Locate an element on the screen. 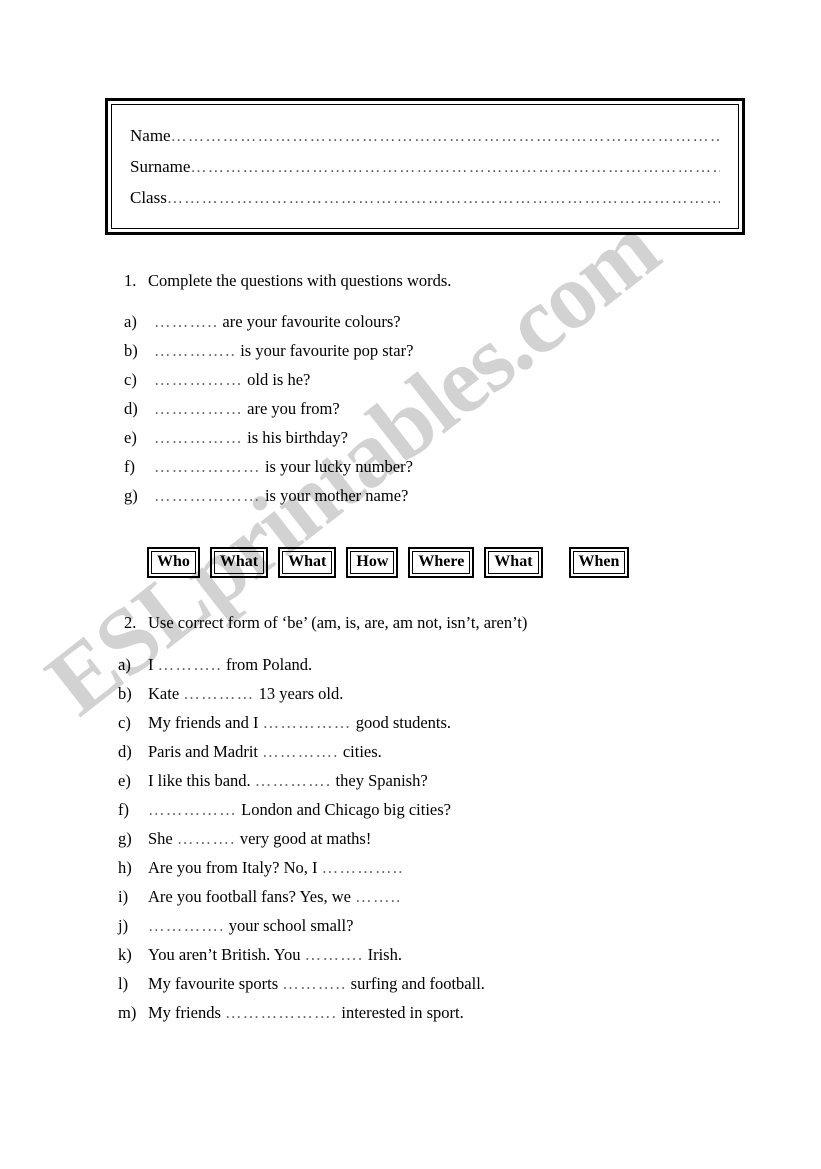  word-bank-label: How is located at coordinates (372, 562).